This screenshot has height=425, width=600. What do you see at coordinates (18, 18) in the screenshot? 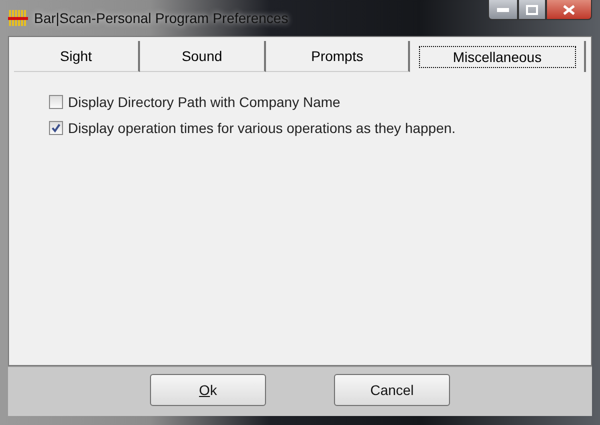
I see `app-icon` at bounding box center [18, 18].